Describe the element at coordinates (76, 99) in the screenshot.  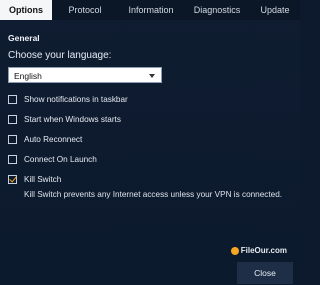
I see `option-label: Show notifications in taskbar` at that location.